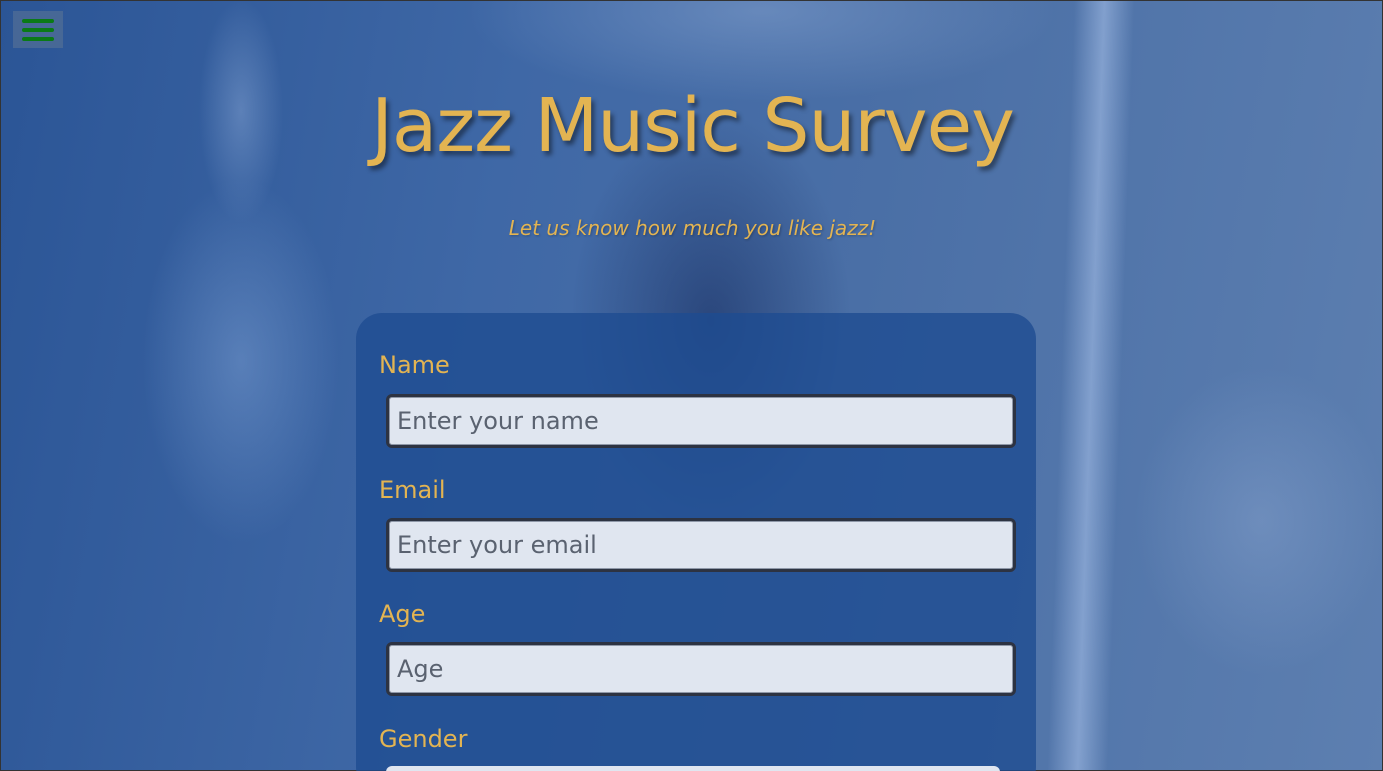 Image resolution: width=1383 pixels, height=771 pixels. Describe the element at coordinates (701, 545) in the screenshot. I see `email-input` at that location.